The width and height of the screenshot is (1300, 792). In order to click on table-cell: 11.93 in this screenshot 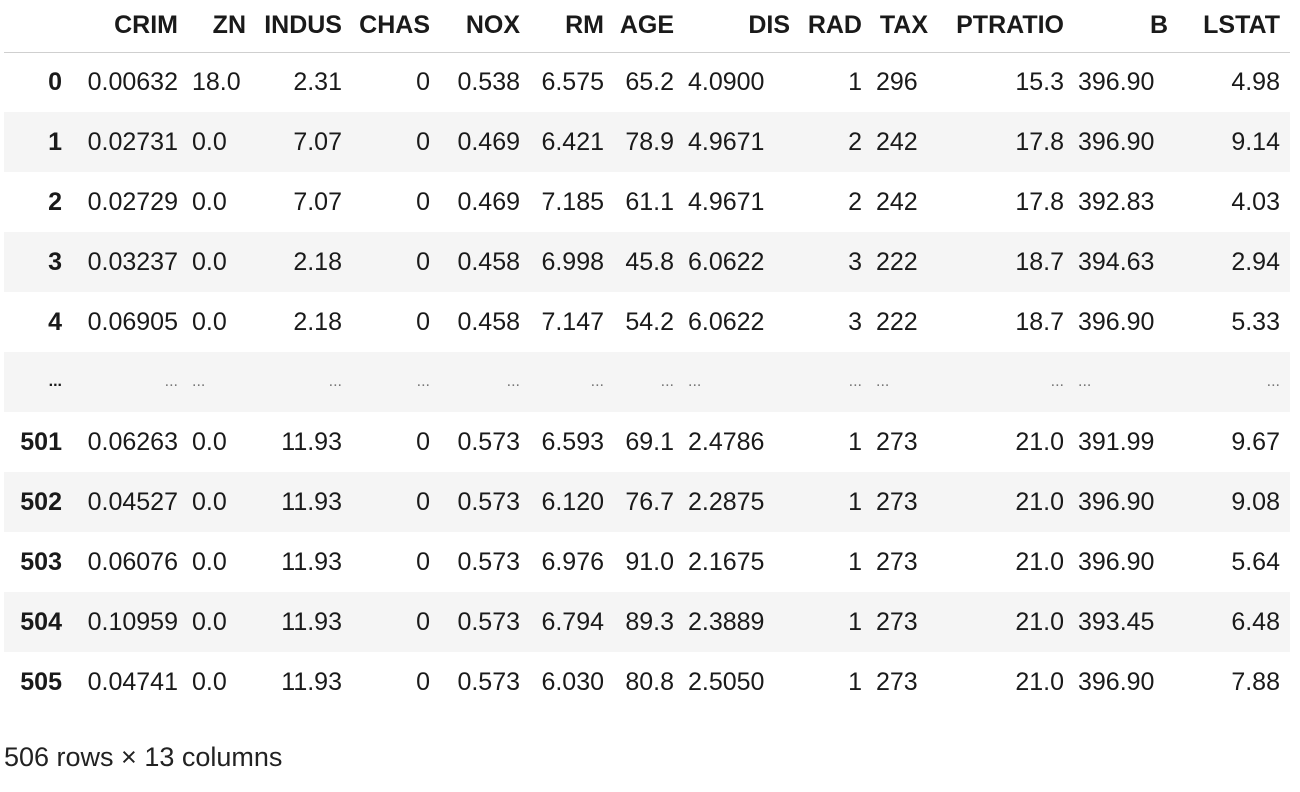, I will do `click(311, 501)`.